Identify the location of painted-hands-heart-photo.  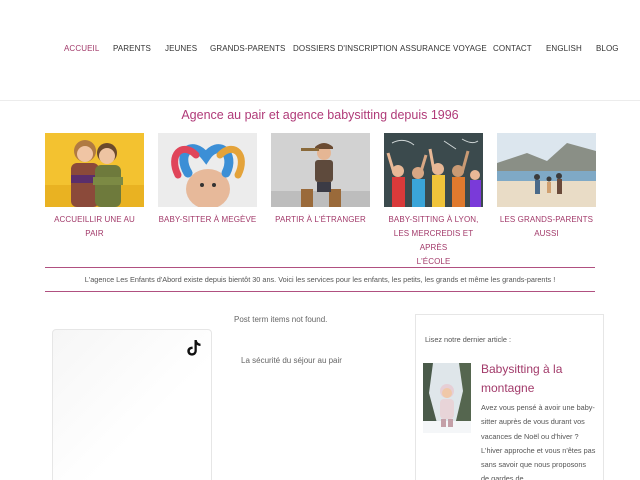
(207, 170).